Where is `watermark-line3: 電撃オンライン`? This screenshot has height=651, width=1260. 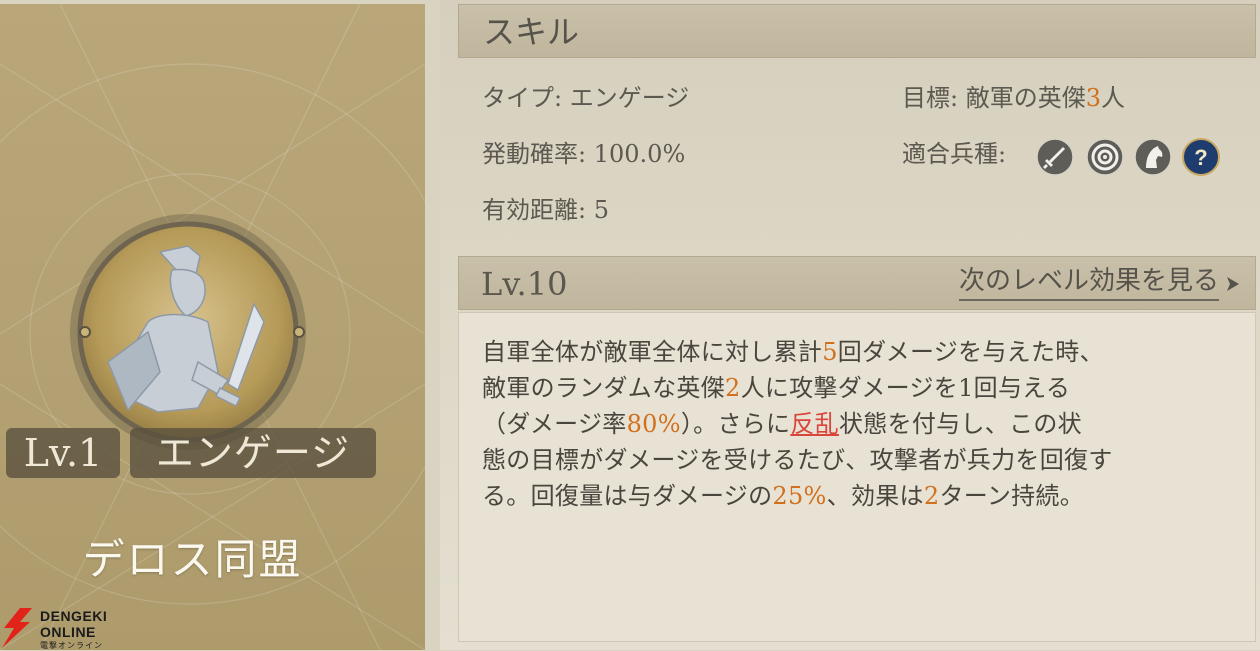 watermark-line3: 電撃オンライン is located at coordinates (71, 645).